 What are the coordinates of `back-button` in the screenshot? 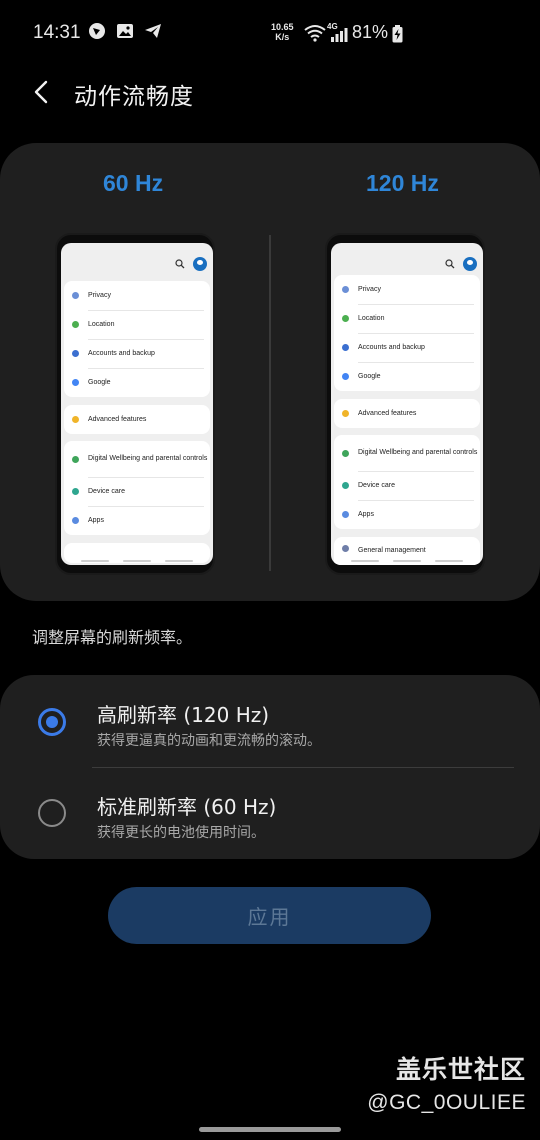 It's located at (42, 92).